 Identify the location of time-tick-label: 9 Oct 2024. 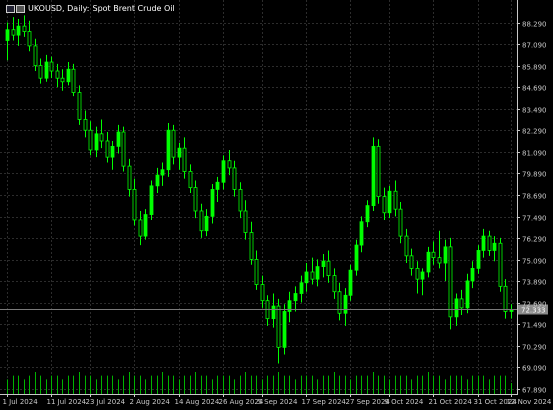
(404, 402).